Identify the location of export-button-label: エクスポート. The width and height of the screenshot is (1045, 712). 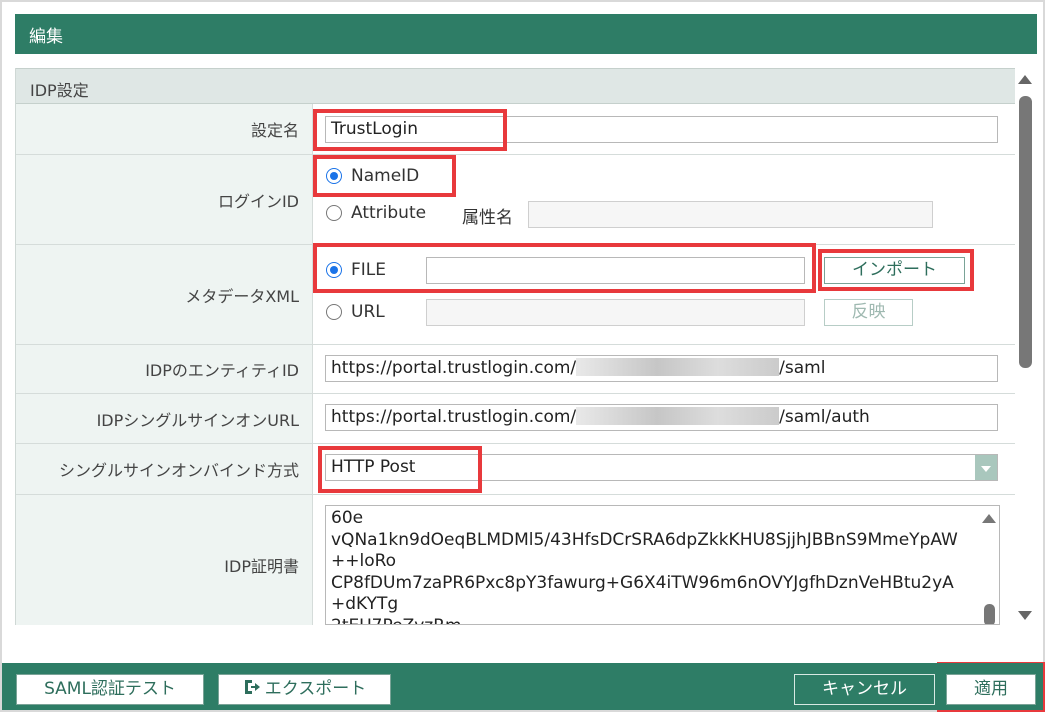
(315, 689).